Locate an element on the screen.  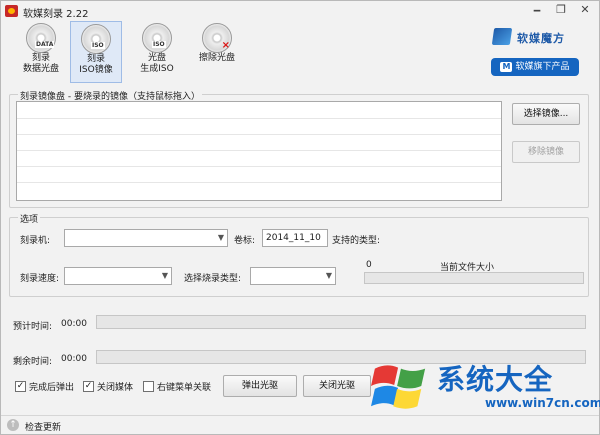
erase-disc-button: × 擦除光盘 is located at coordinates (217, 52).